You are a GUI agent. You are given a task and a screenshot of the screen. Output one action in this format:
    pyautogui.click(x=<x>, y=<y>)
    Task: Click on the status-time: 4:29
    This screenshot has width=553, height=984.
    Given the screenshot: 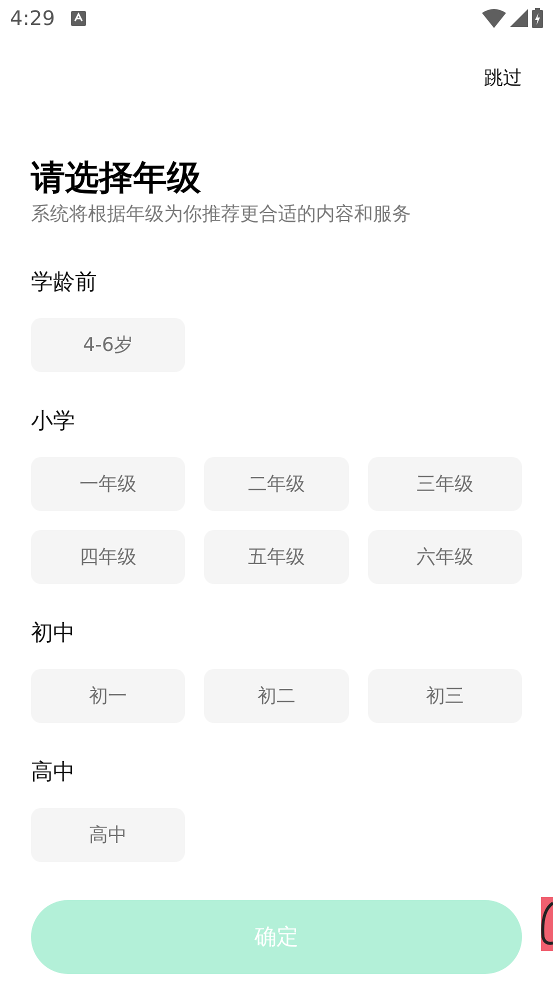 What is the action you would take?
    pyautogui.click(x=32, y=18)
    